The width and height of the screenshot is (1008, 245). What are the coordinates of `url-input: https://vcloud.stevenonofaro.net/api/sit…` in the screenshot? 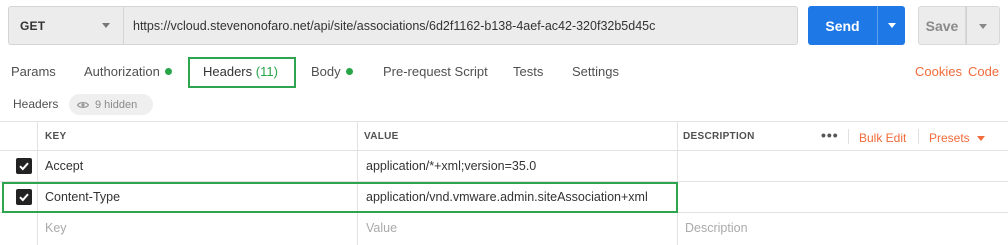 It's located at (460, 25).